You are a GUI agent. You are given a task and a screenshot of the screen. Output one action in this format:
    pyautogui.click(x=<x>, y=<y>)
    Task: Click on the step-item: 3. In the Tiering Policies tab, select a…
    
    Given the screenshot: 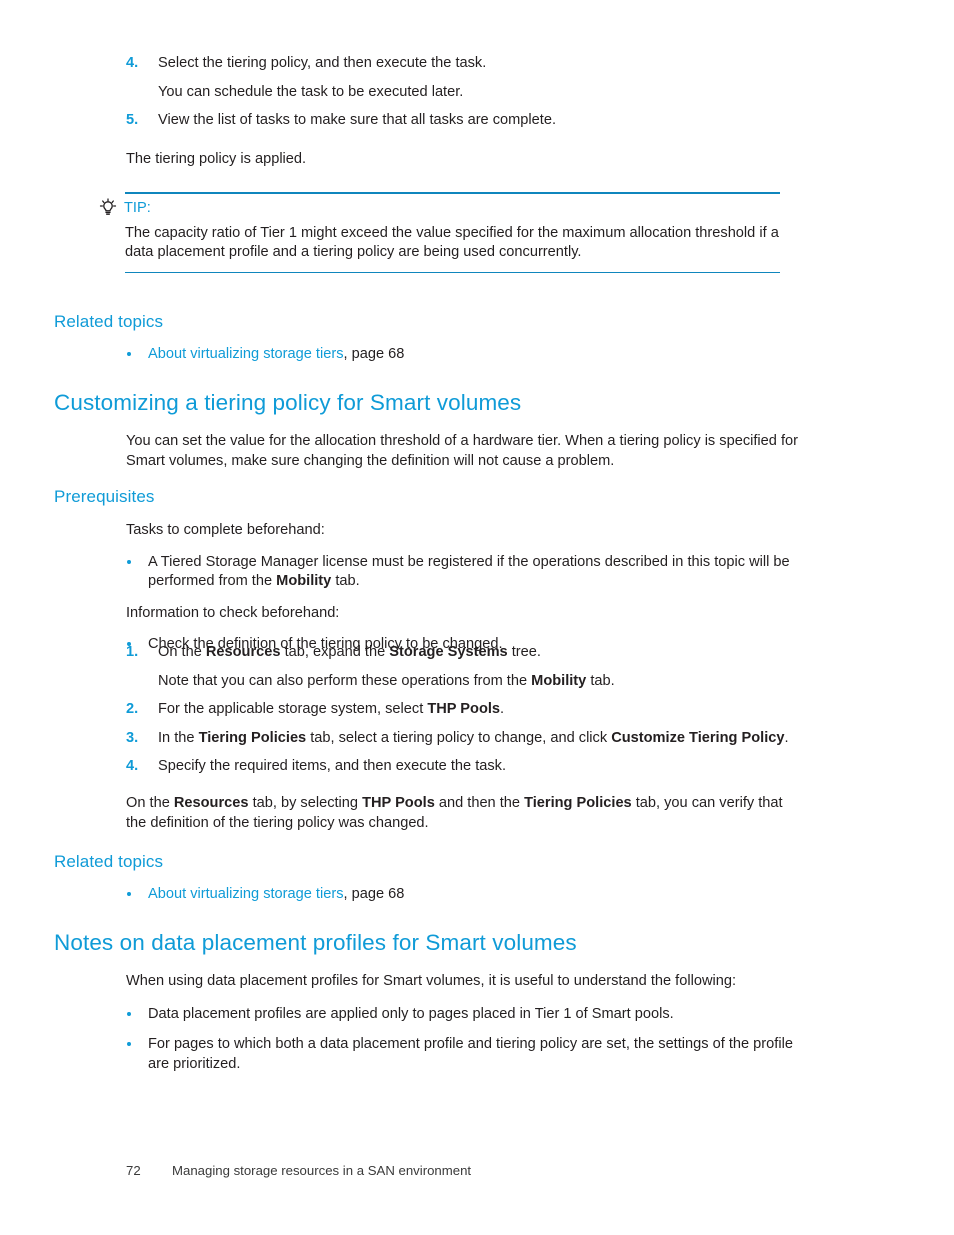 What is the action you would take?
    pyautogui.click(x=540, y=739)
    